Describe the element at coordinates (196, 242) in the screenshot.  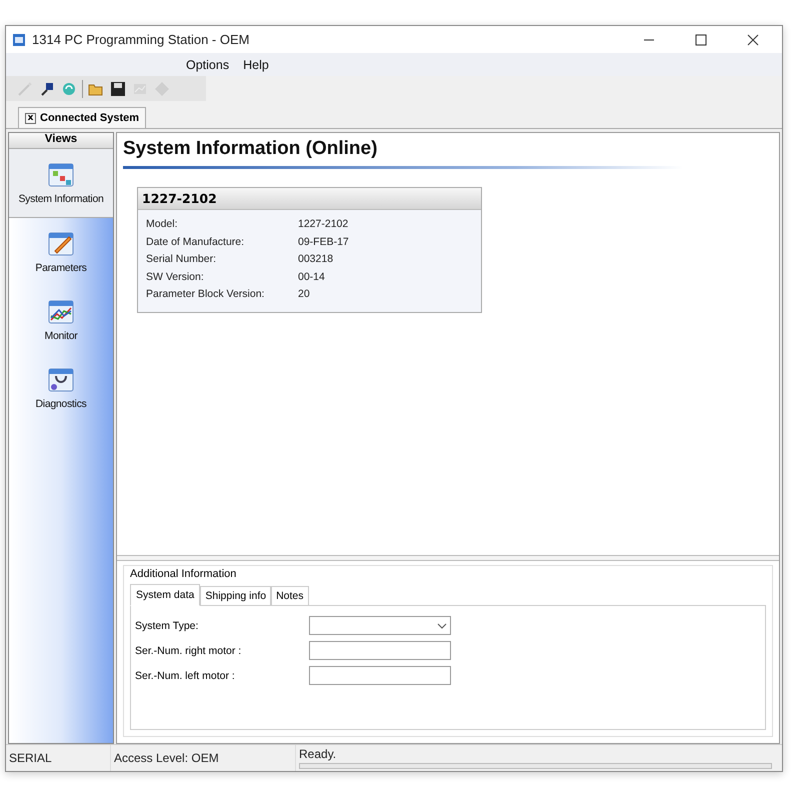
I see `info-label: Date of Manufacture:` at that location.